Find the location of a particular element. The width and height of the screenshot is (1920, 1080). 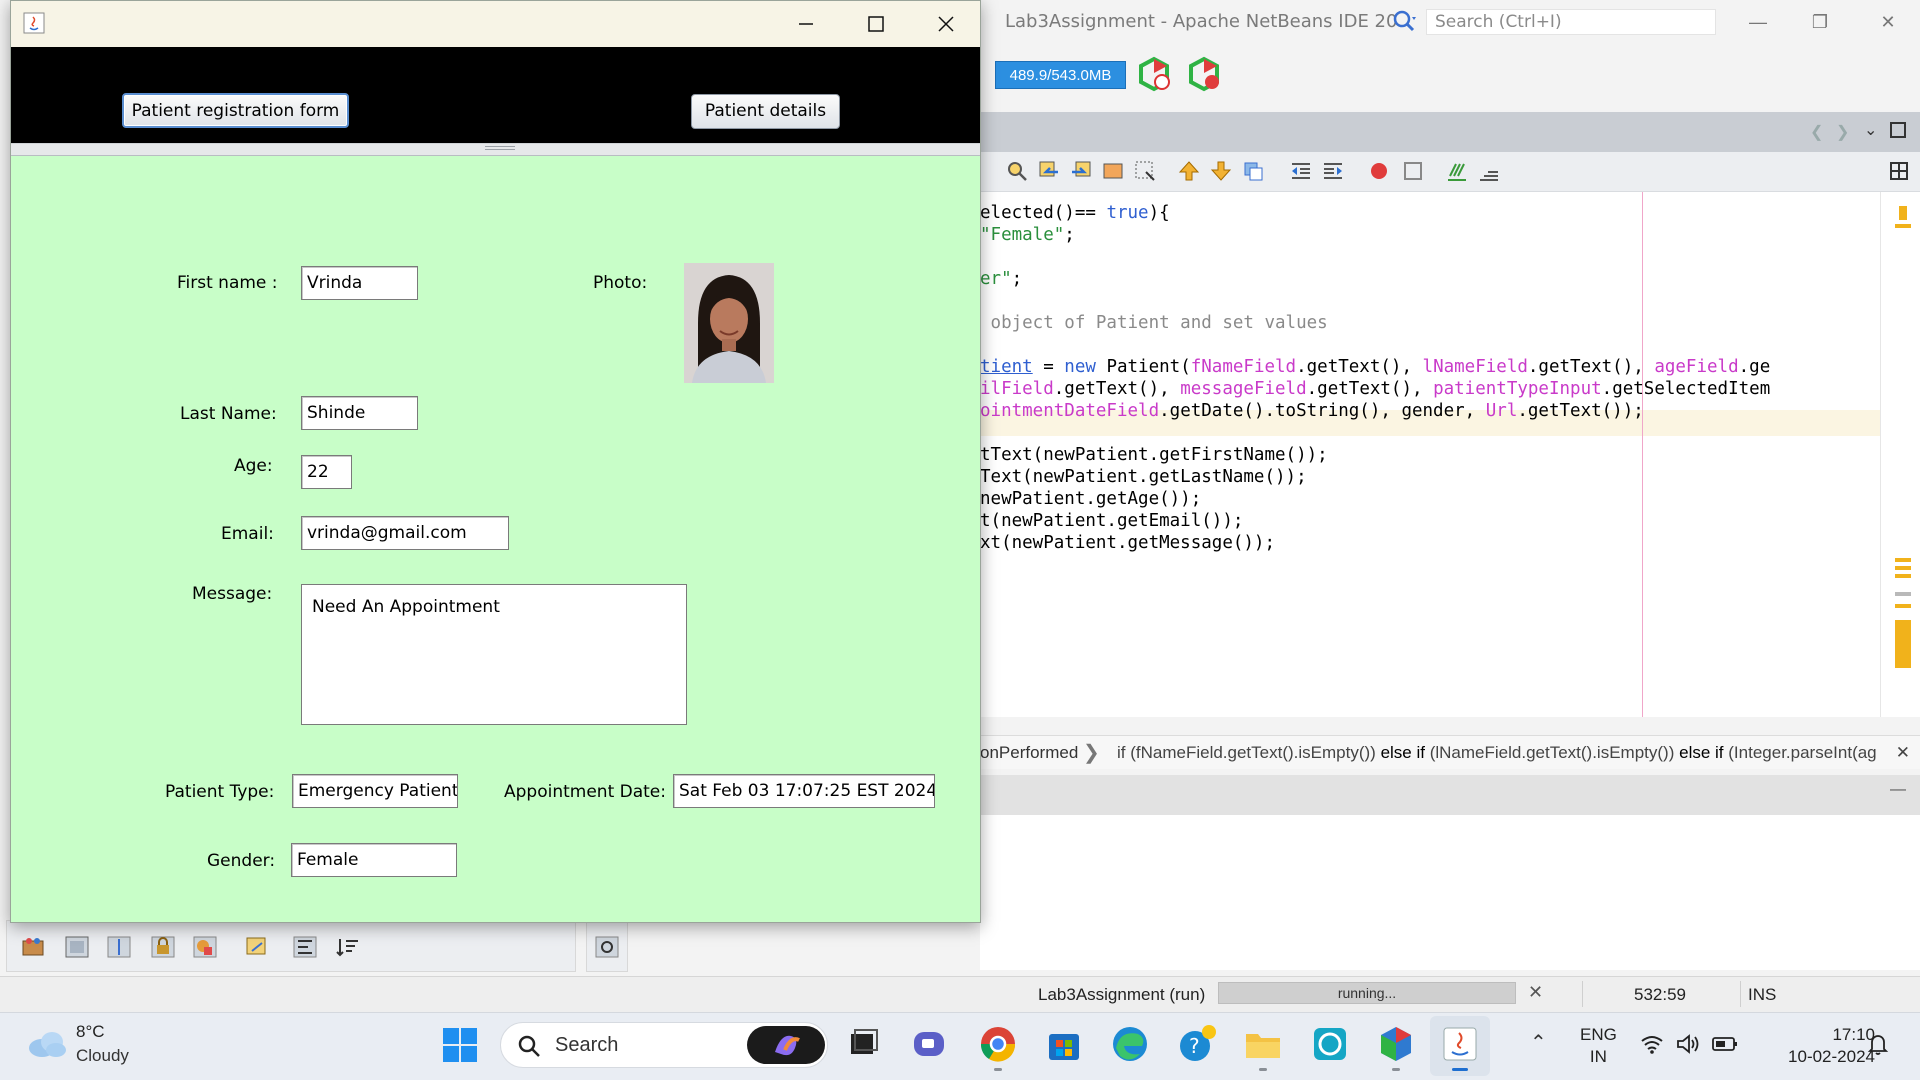

ide-search-input: Search (Ctrl+I) is located at coordinates (1571, 22).